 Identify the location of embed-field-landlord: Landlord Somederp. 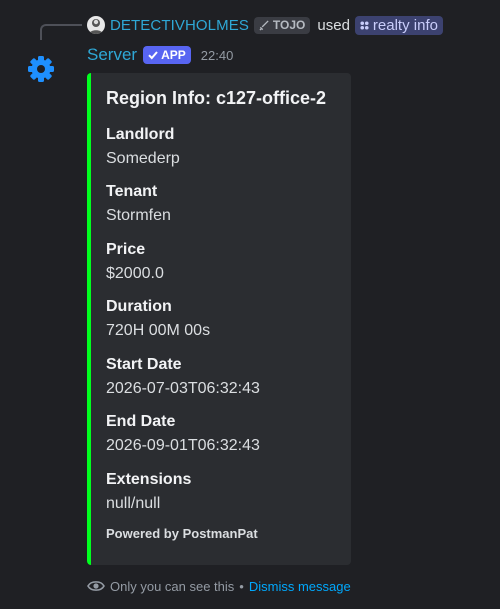
(143, 147).